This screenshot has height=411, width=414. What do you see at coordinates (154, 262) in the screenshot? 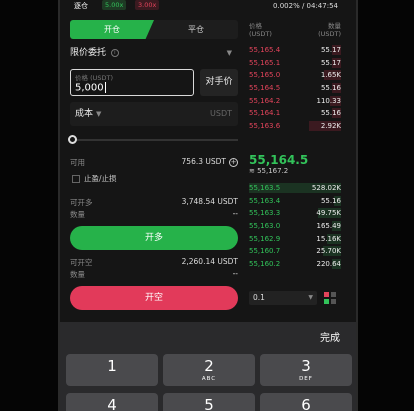
I see `can-open-short-row: 可开空 2,260.14 USDT` at bounding box center [154, 262].